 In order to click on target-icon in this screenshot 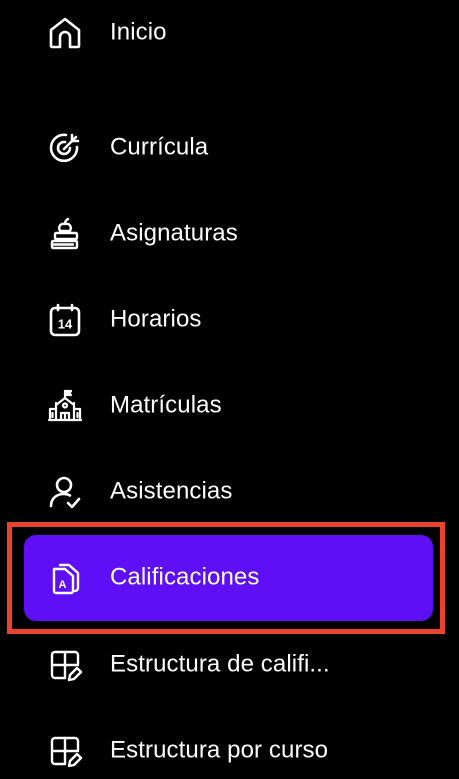, I will do `click(65, 148)`.